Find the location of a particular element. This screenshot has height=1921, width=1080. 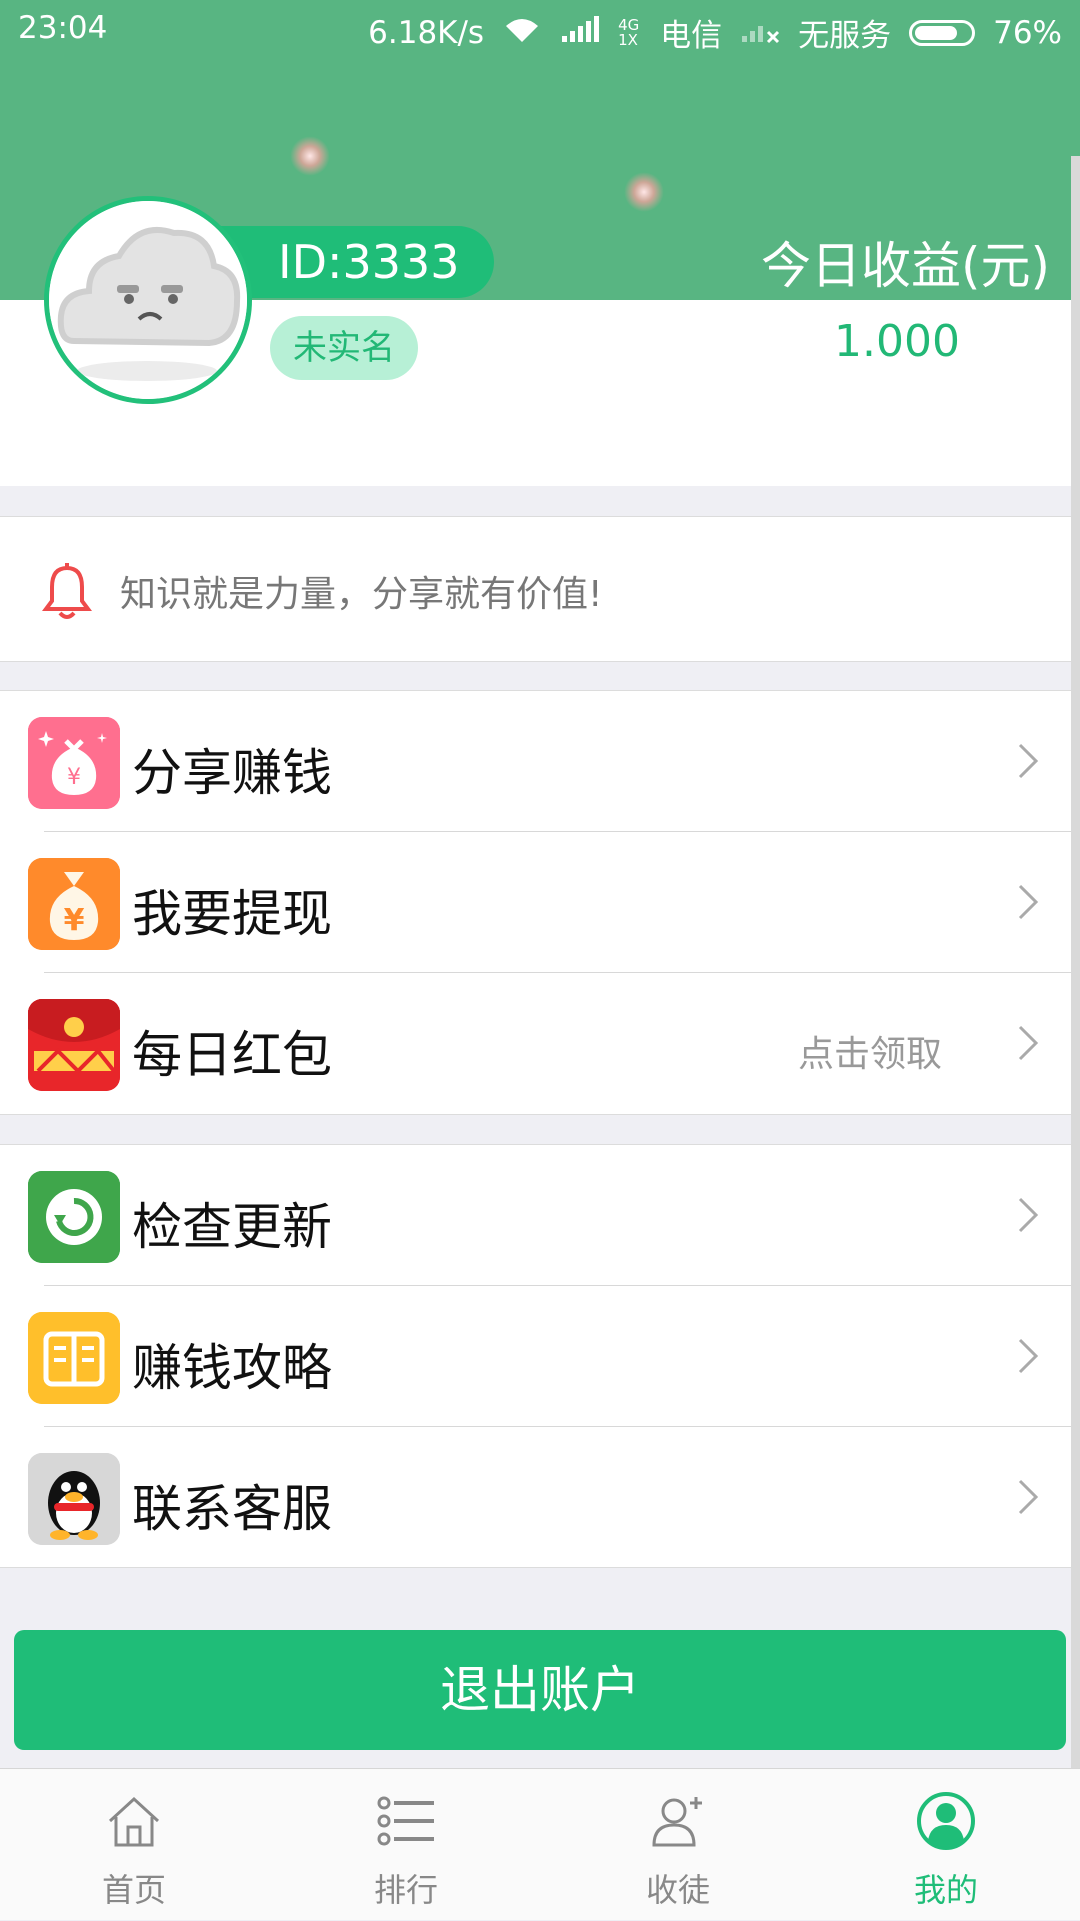

no-service-text: 无服务 is located at coordinates (845, 36).